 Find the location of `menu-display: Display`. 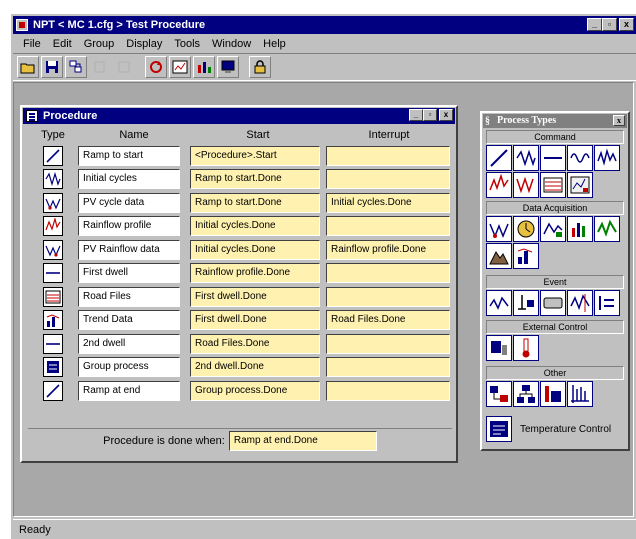

menu-display: Display is located at coordinates (144, 44).